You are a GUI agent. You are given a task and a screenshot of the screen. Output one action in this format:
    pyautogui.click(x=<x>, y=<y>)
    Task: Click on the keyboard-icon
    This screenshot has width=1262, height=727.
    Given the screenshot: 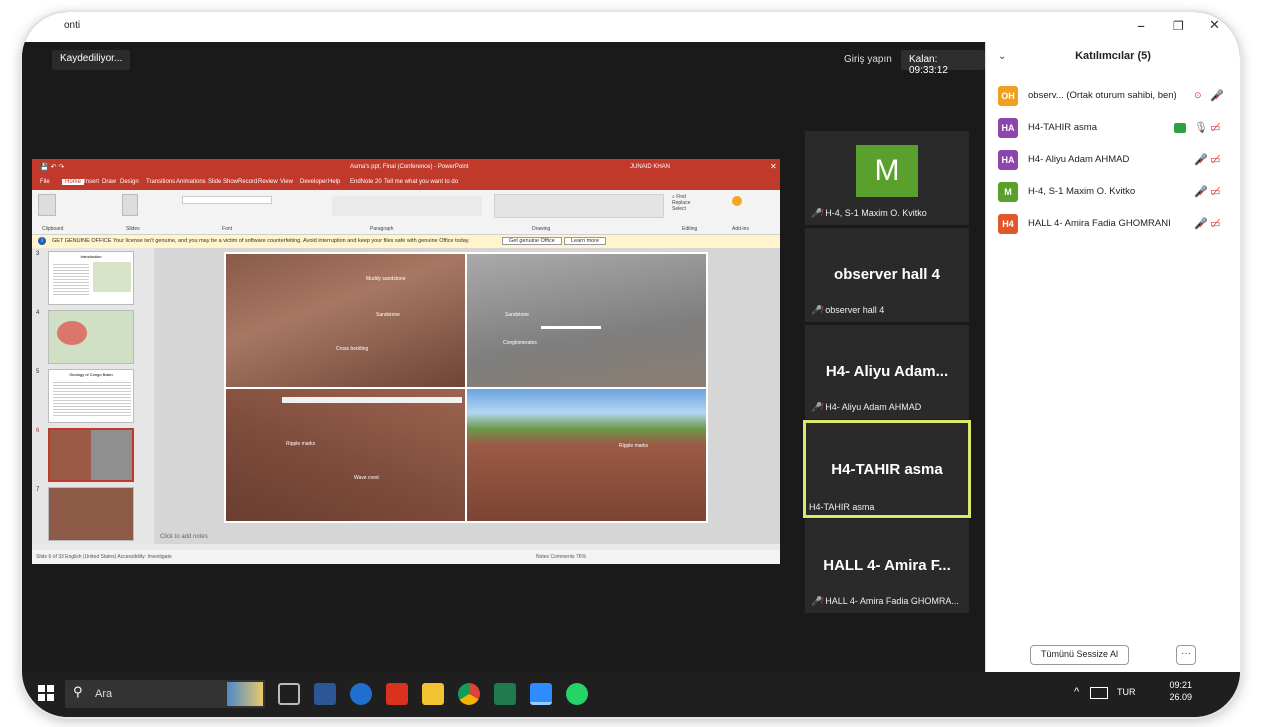 What is the action you would take?
    pyautogui.click(x=1099, y=693)
    